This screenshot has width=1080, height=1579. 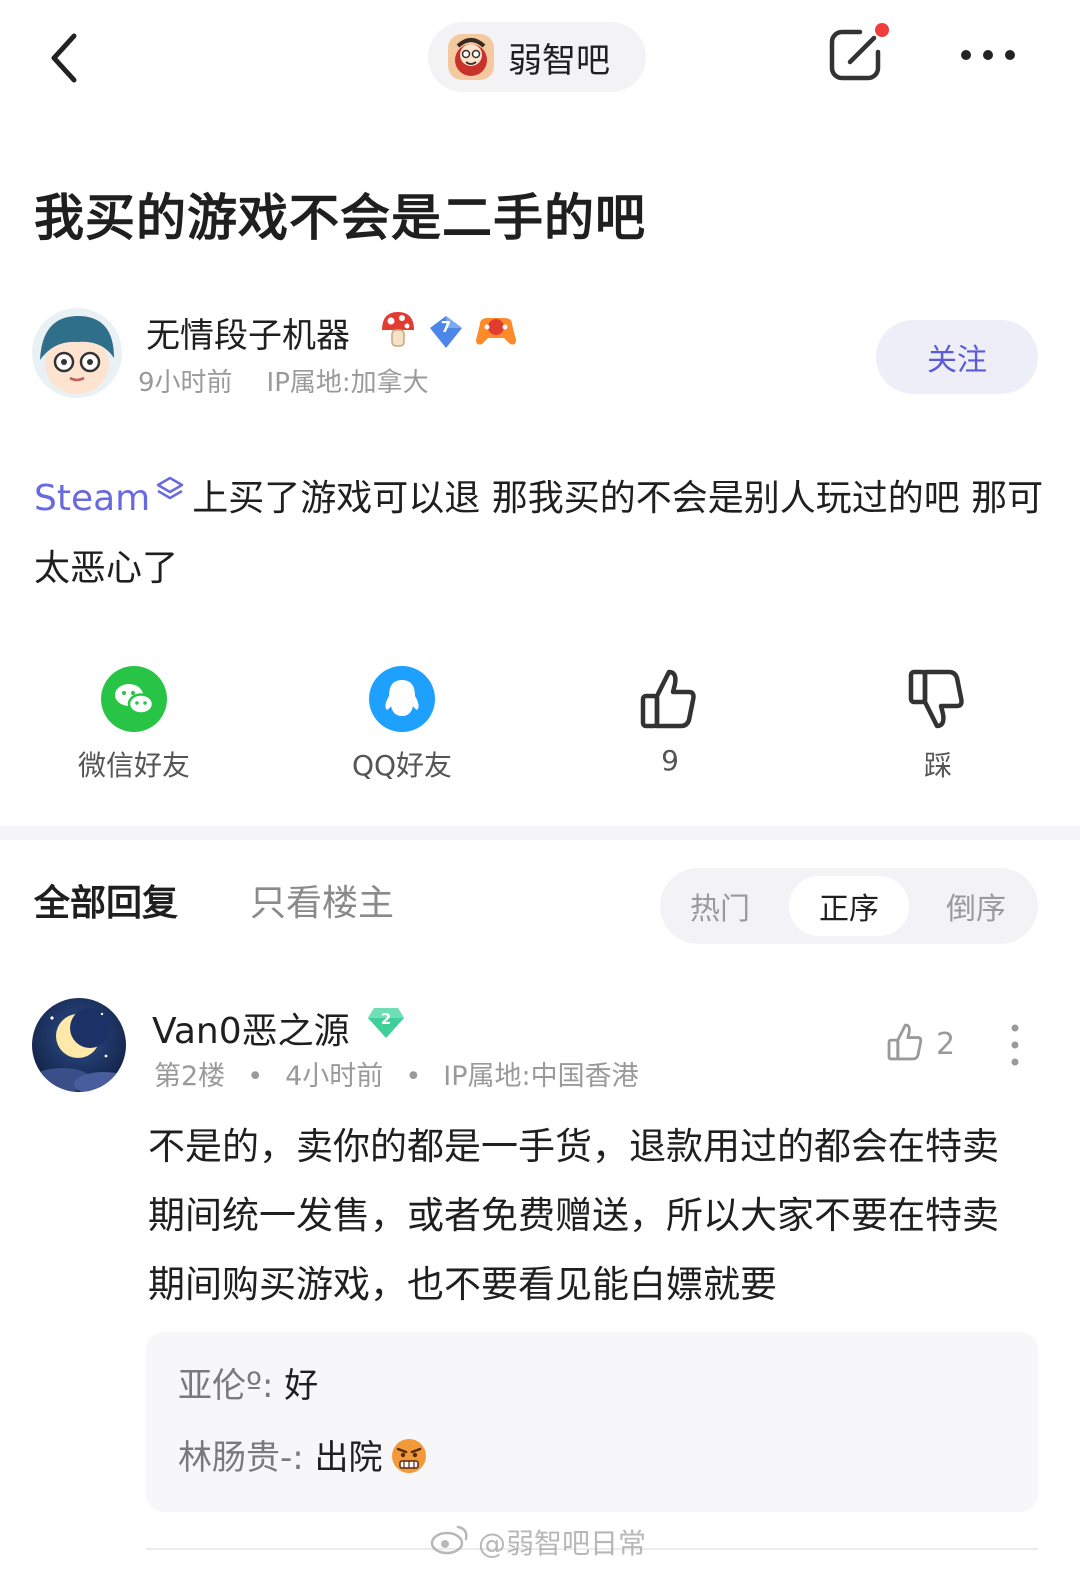 I want to click on dislike-label: 踩, so click(x=937, y=765).